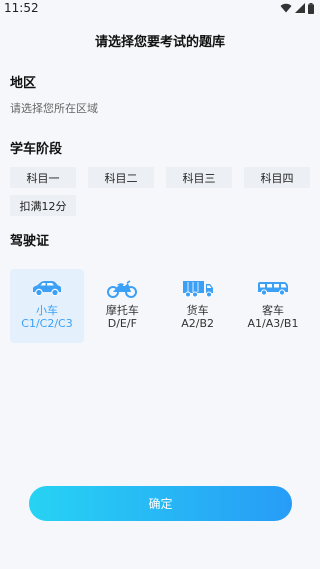  I want to click on license-option-truck: 货车 A2/B2, so click(198, 306).